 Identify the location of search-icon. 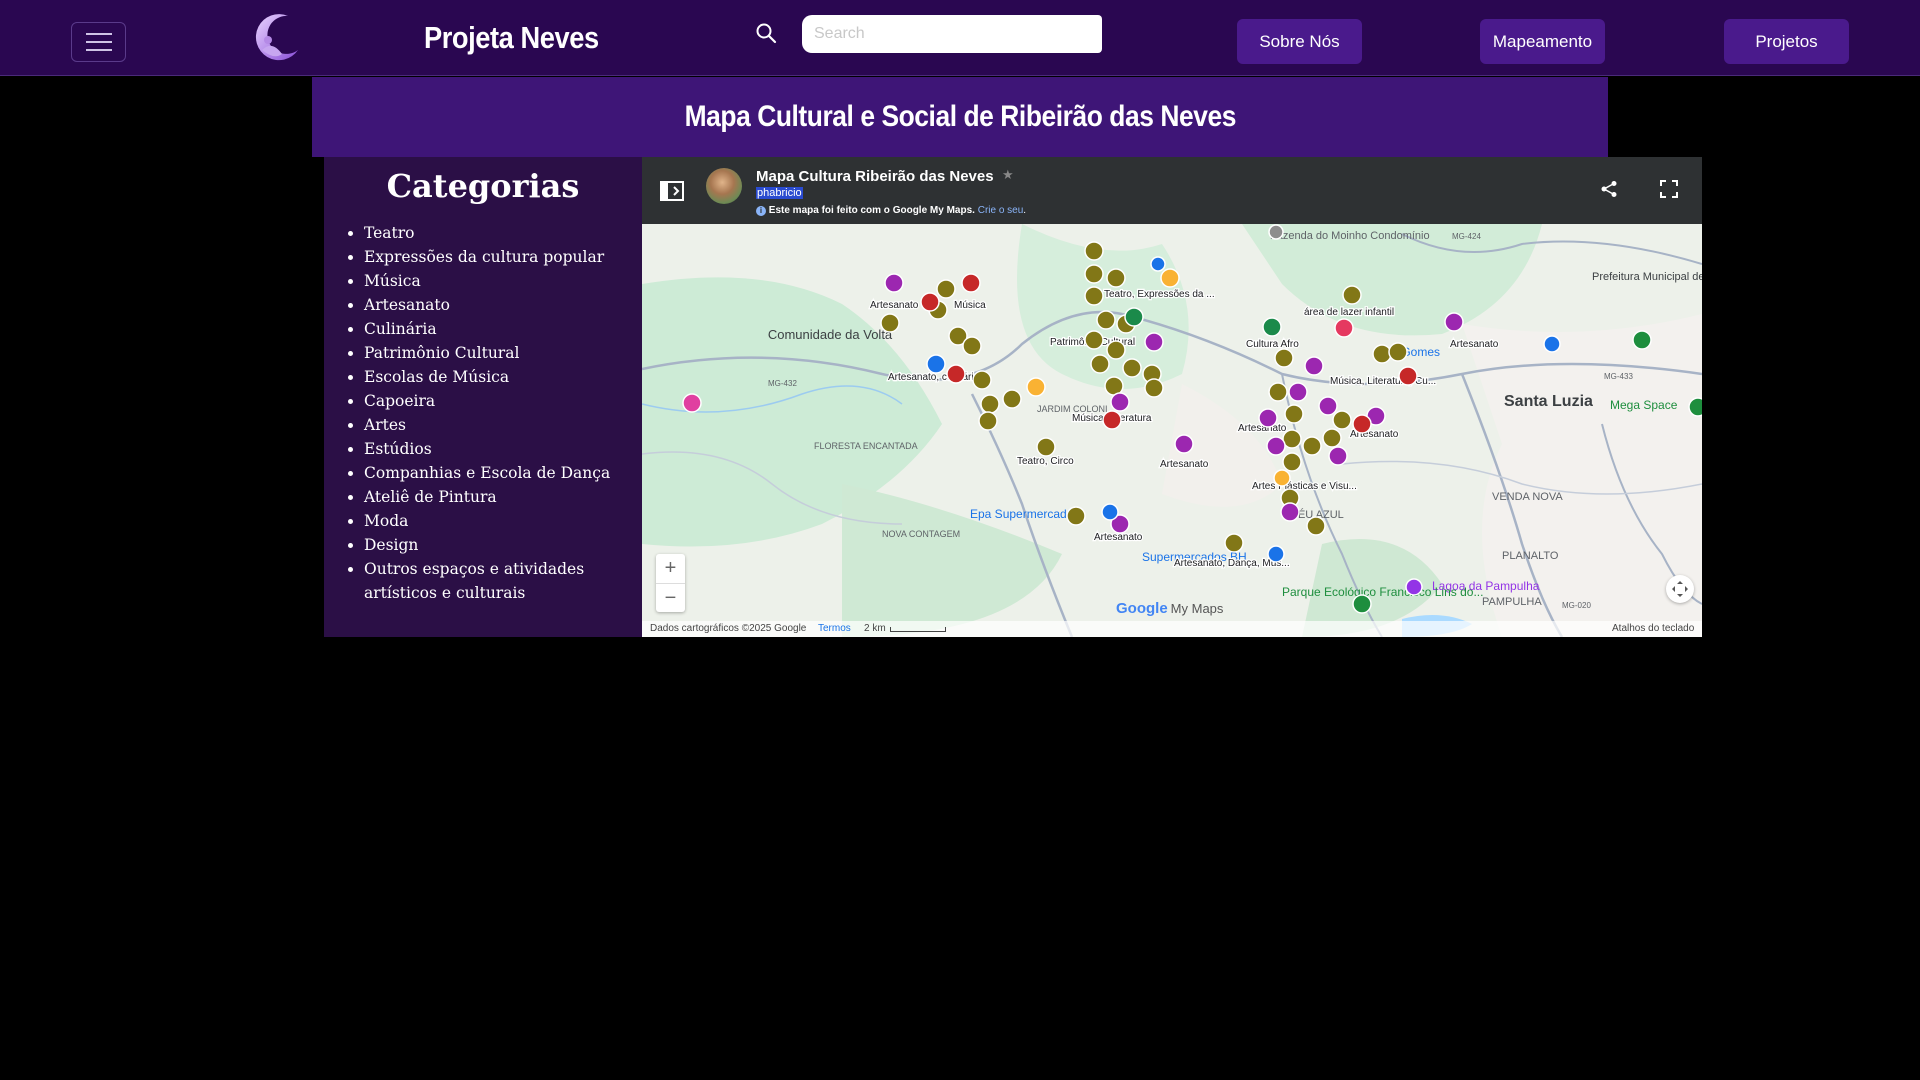
(766, 33).